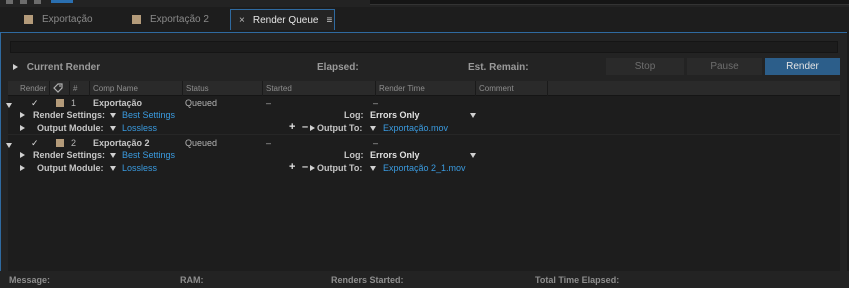 The image size is (849, 288). I want to click on tab-exportacao: Exportação, so click(58, 19).